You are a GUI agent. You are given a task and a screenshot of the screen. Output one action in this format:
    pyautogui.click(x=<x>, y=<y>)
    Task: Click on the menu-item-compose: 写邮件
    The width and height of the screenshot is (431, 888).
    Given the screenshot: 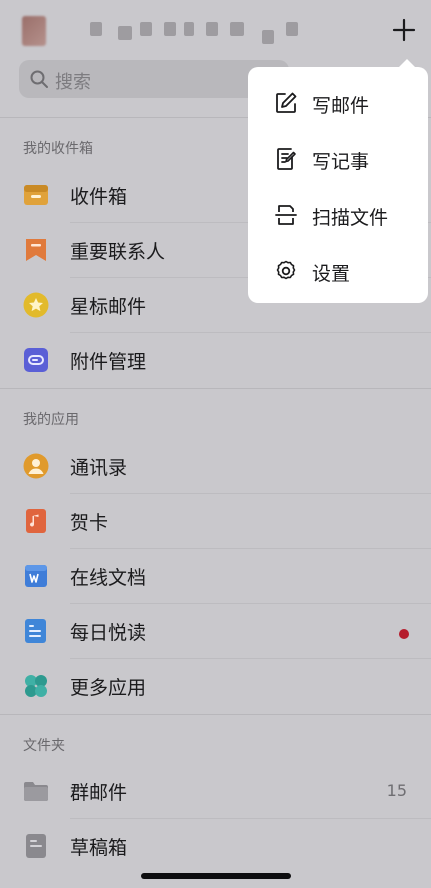 What is the action you would take?
    pyautogui.click(x=338, y=101)
    